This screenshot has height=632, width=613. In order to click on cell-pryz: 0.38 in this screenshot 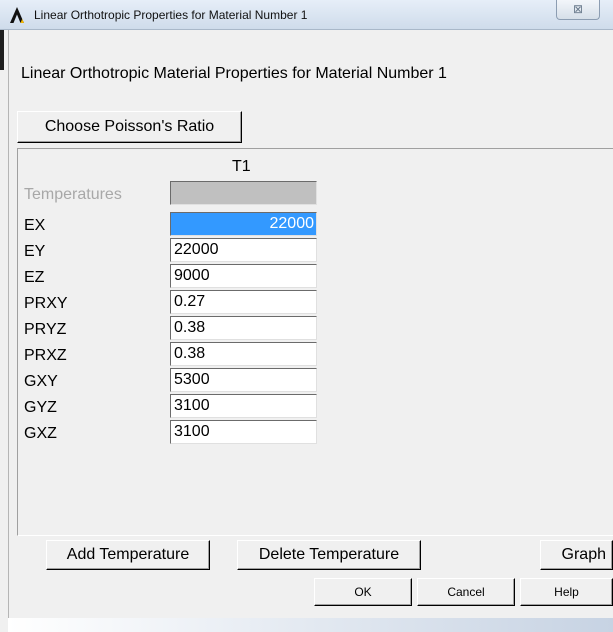, I will do `click(243, 328)`.